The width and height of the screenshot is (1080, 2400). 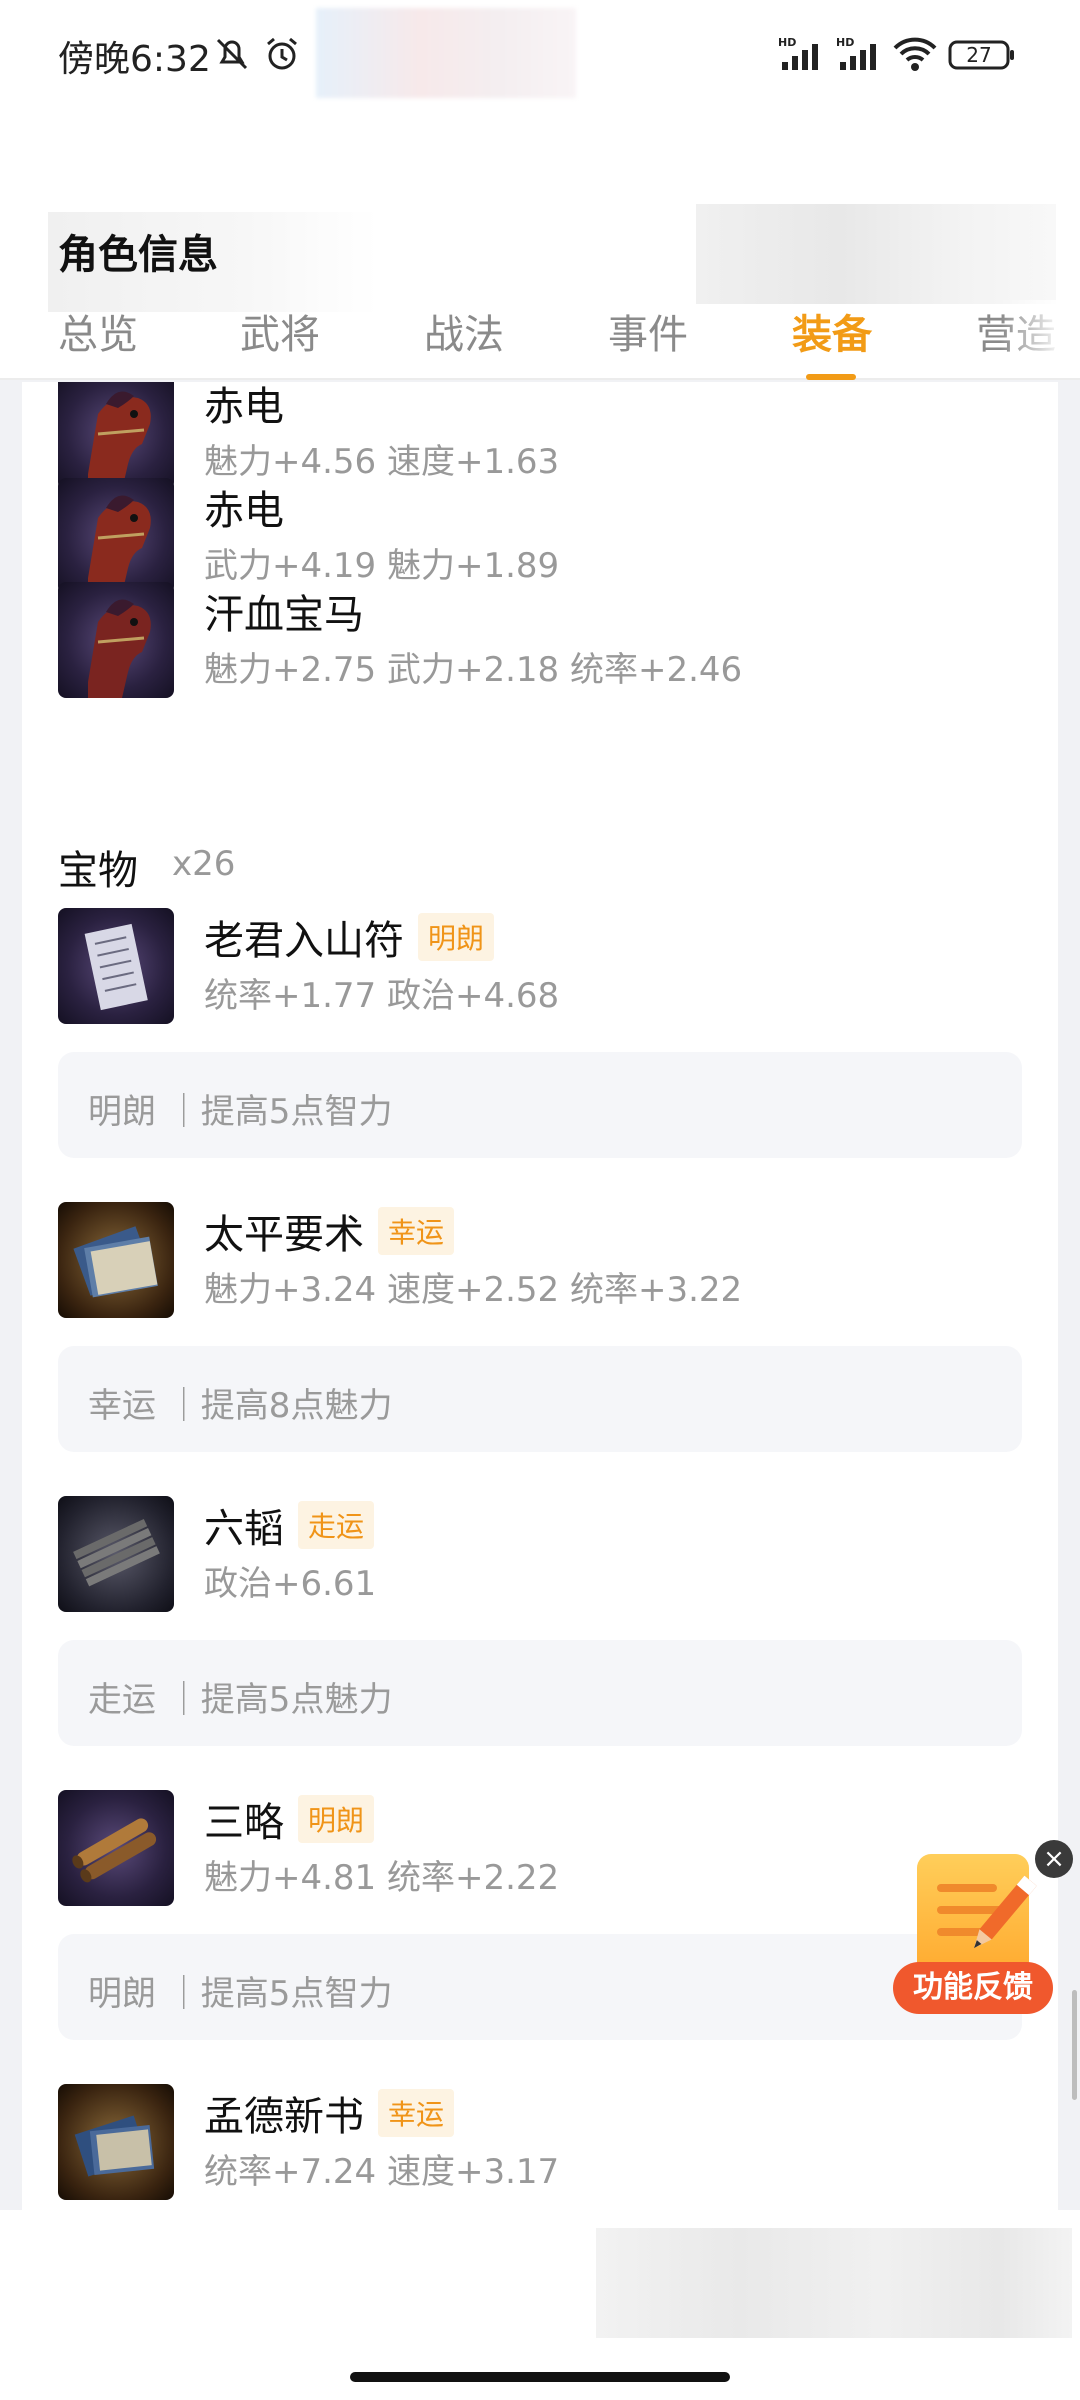 What do you see at coordinates (831, 377) in the screenshot?
I see `active-tab-indicator` at bounding box center [831, 377].